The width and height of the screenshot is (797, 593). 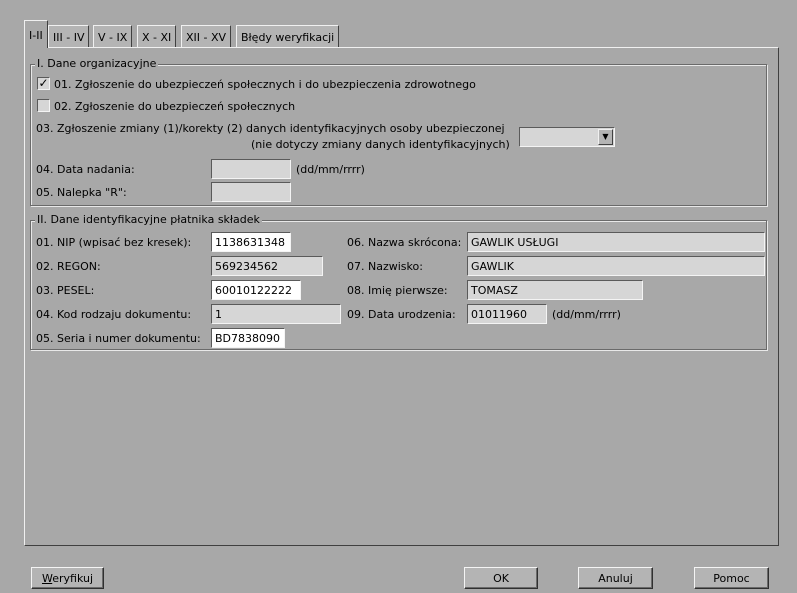 I want to click on nip-label: 01. NIP (wpisać bez kresek):, so click(x=114, y=242).